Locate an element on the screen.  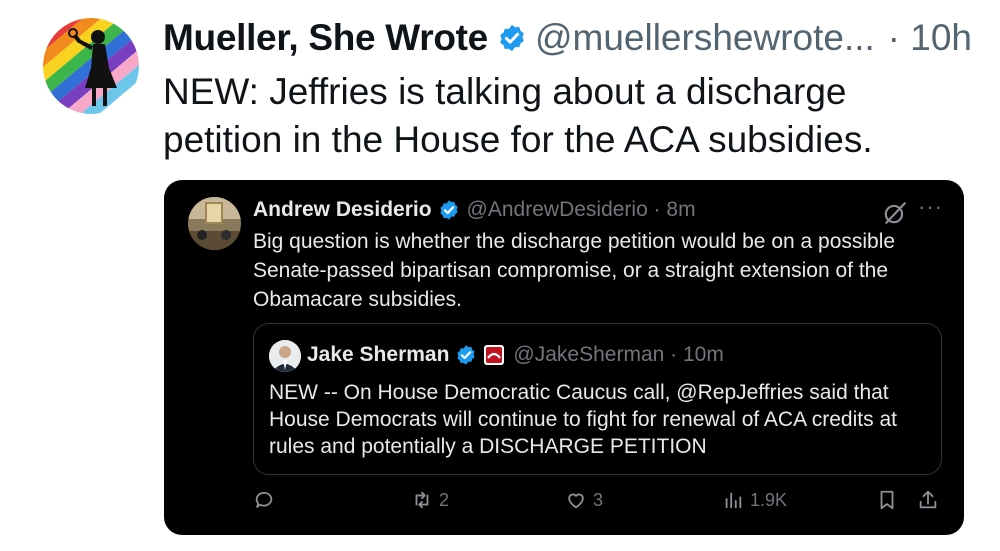
nested-header: Jake Sherman @JakeSherman · 10m is located at coordinates (515, 355).